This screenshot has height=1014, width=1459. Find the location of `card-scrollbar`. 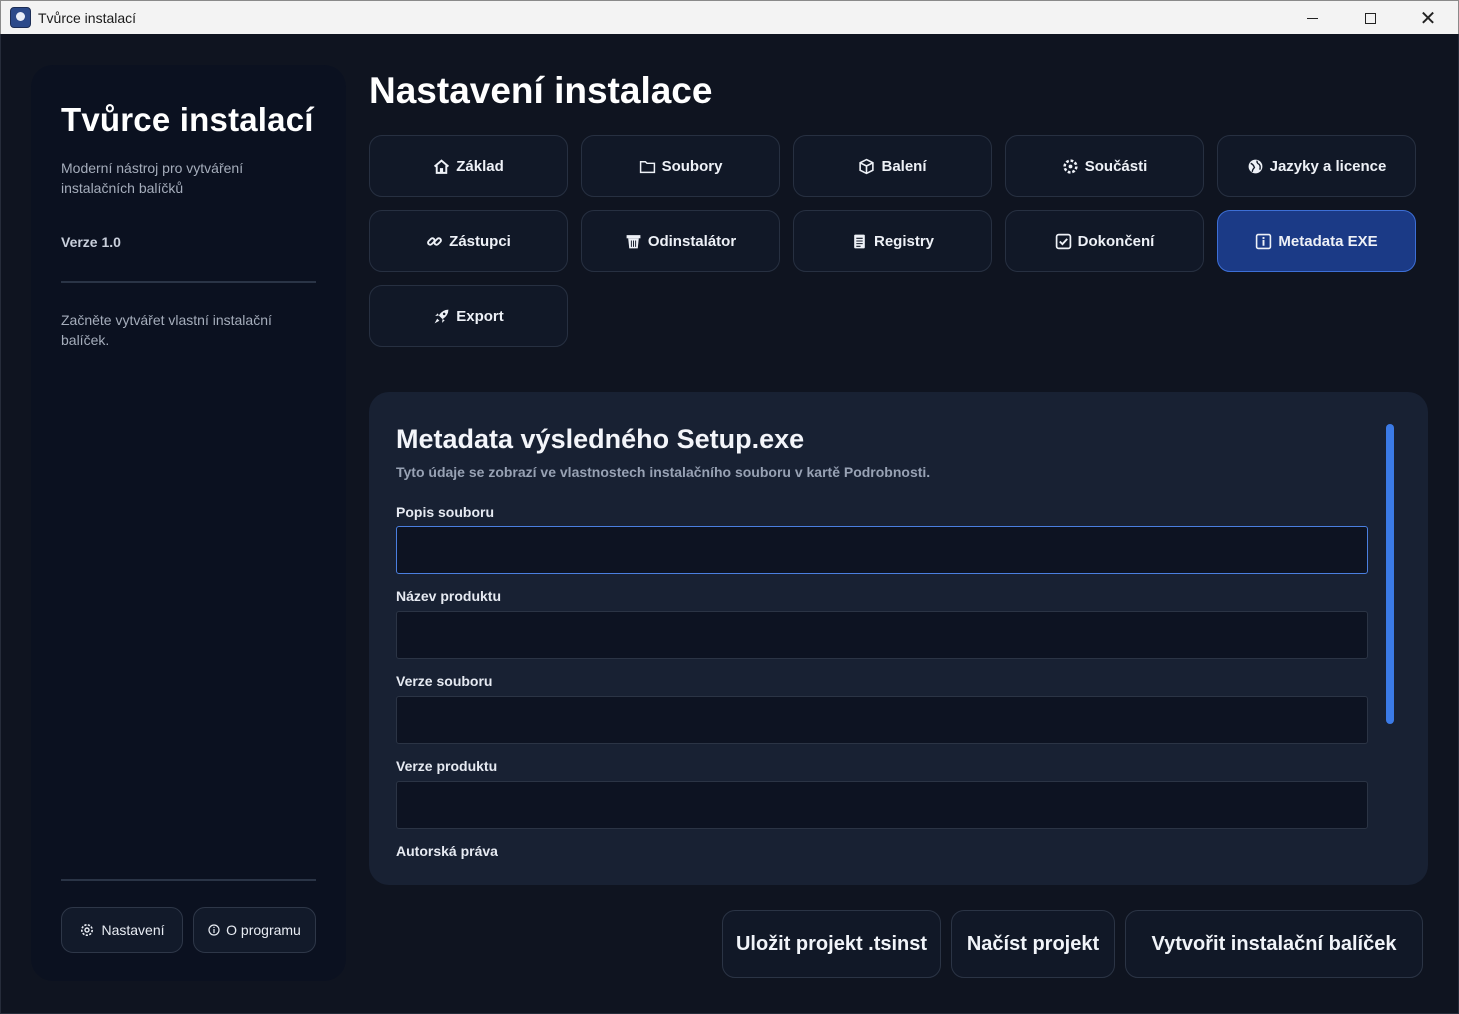

card-scrollbar is located at coordinates (1390, 574).